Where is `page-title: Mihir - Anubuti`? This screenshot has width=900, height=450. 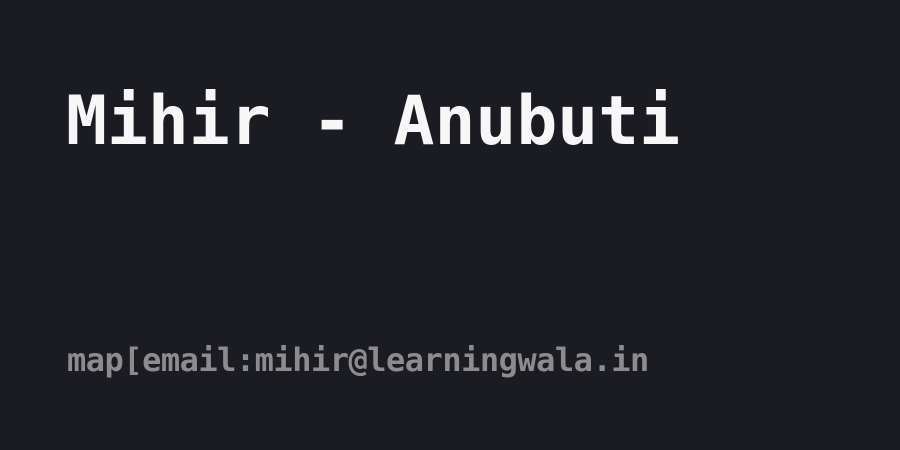
page-title: Mihir - Anubuti is located at coordinates (373, 121).